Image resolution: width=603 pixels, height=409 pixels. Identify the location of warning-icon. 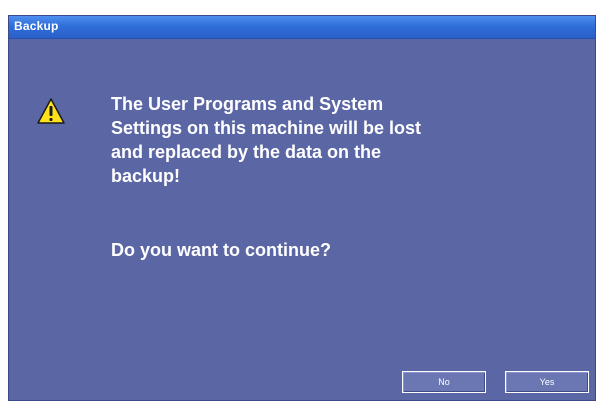
(51, 111).